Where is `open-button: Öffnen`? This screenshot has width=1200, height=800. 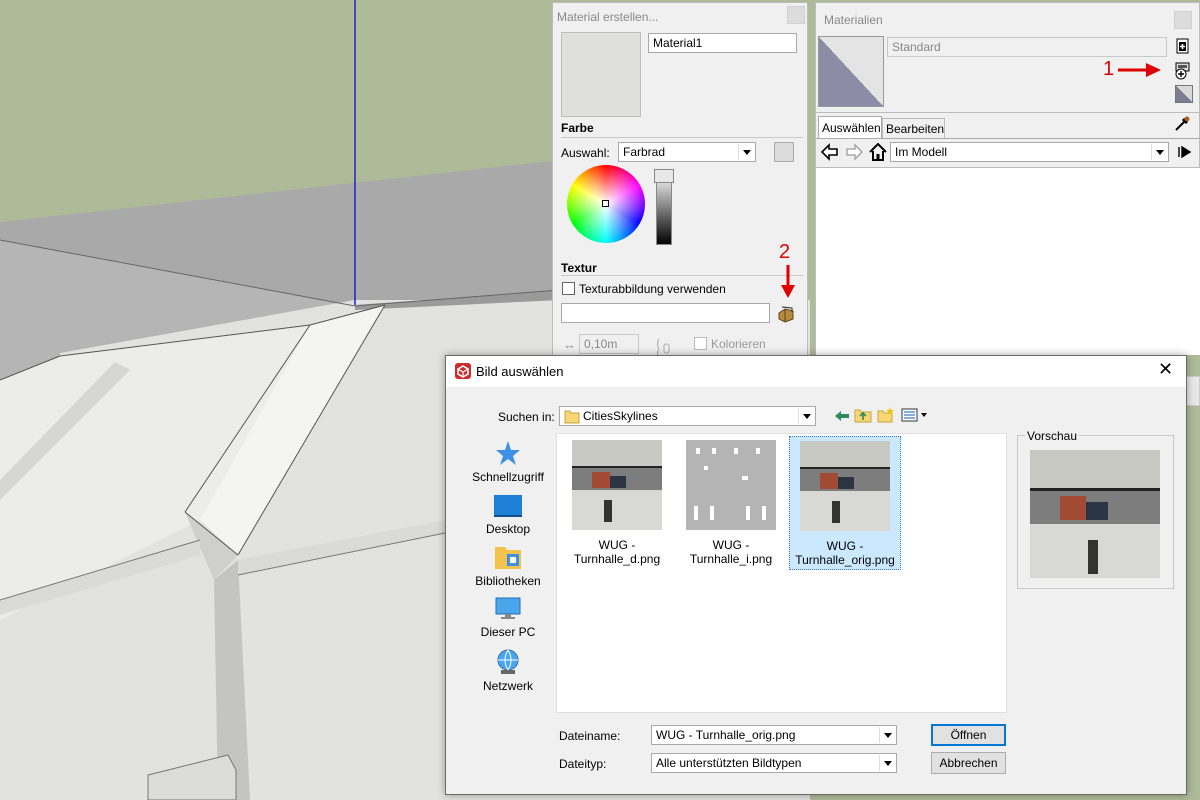
open-button: Öffnen is located at coordinates (968, 735).